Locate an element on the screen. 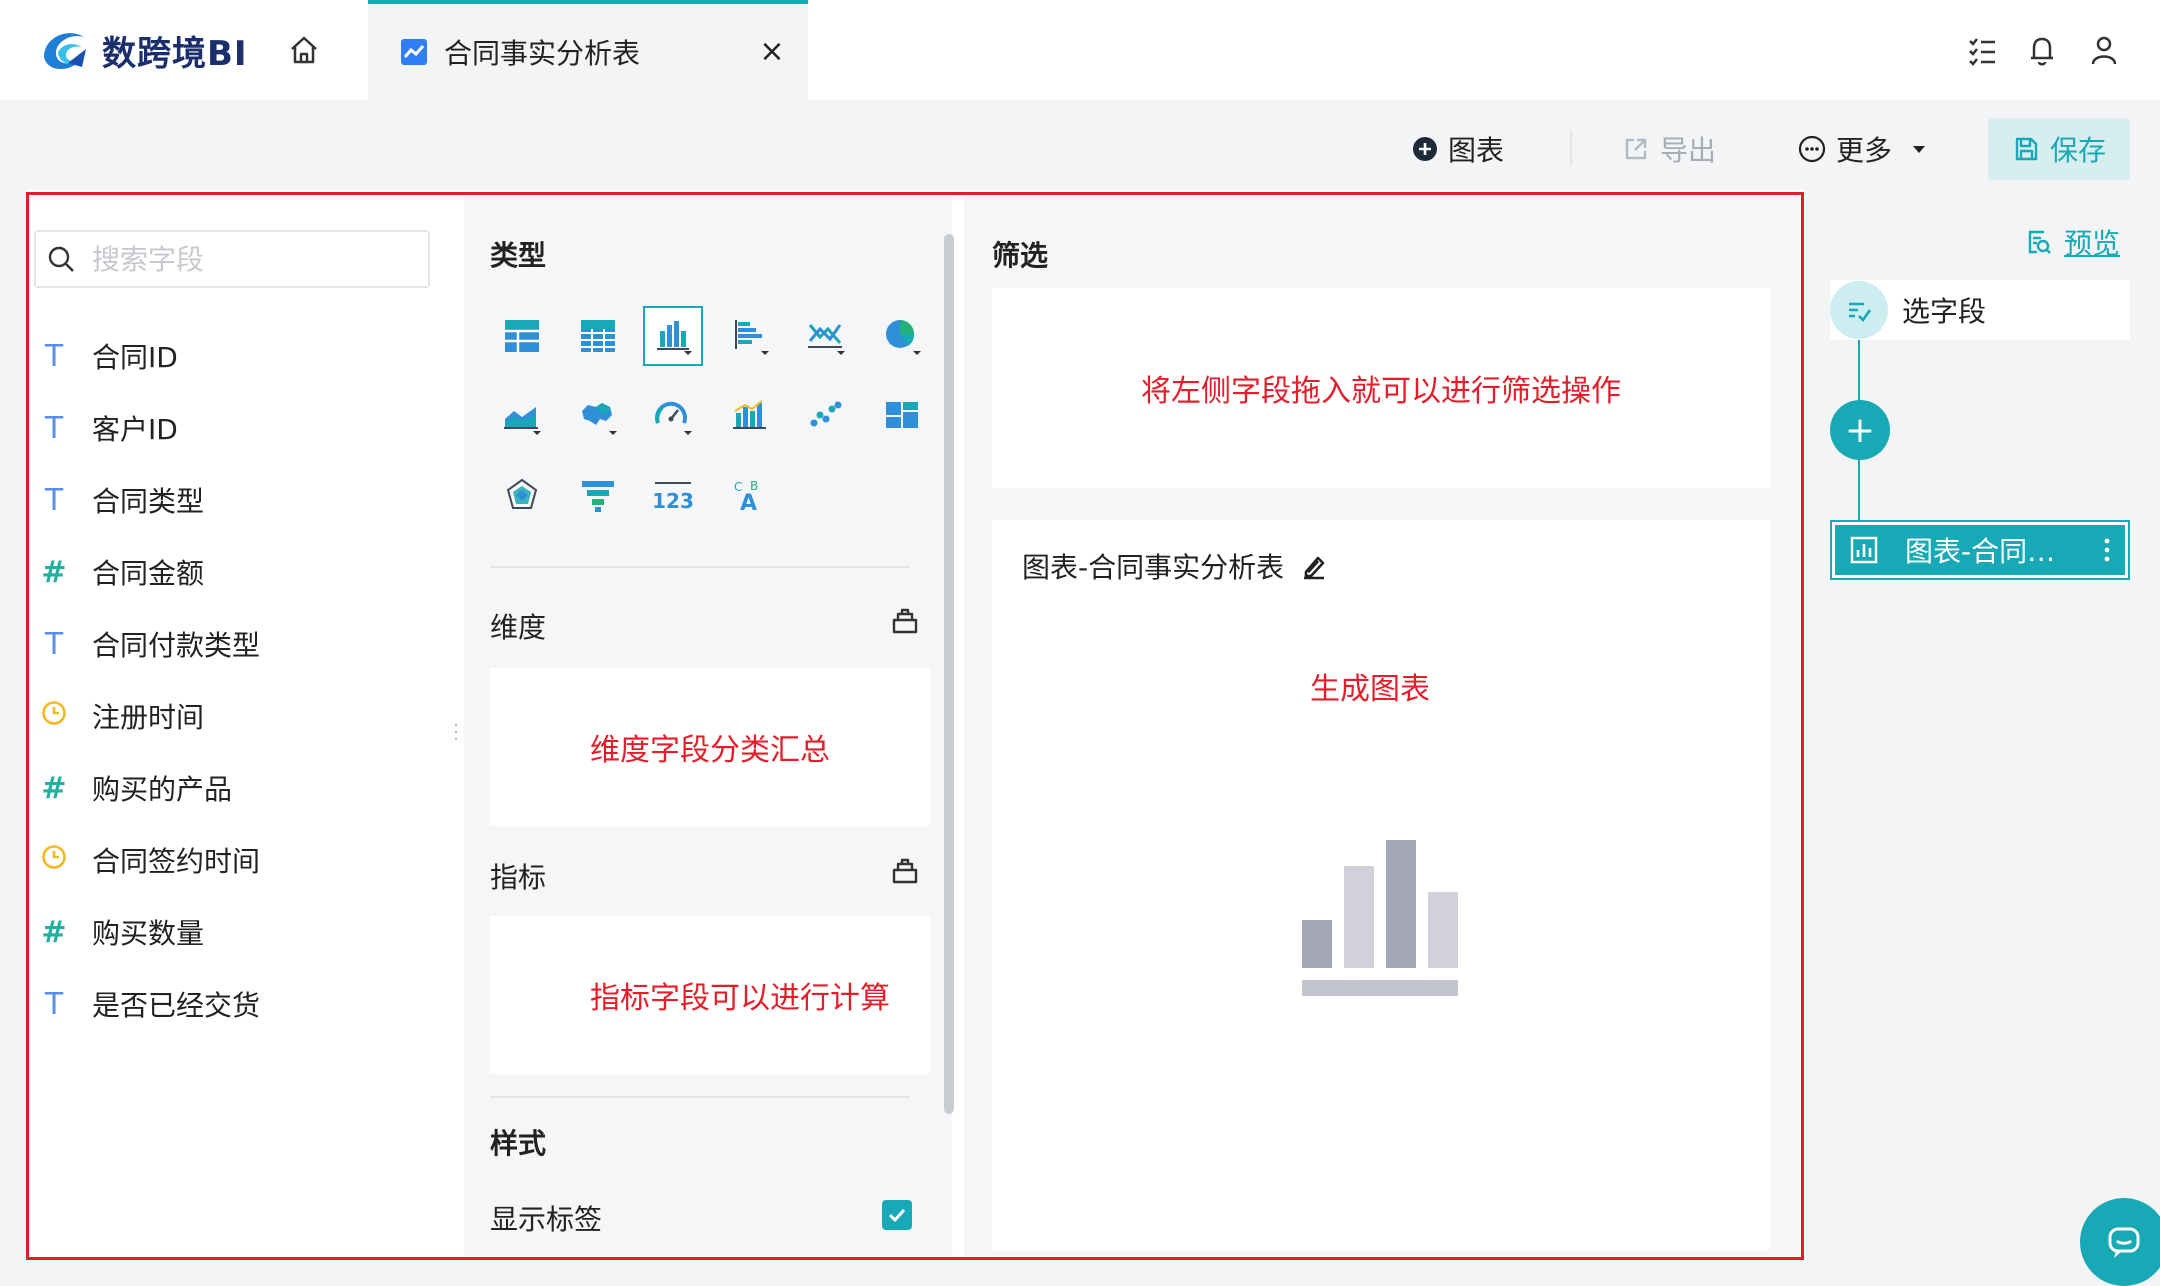 The image size is (2160, 1286). svg-text: A is located at coordinates (748, 503).